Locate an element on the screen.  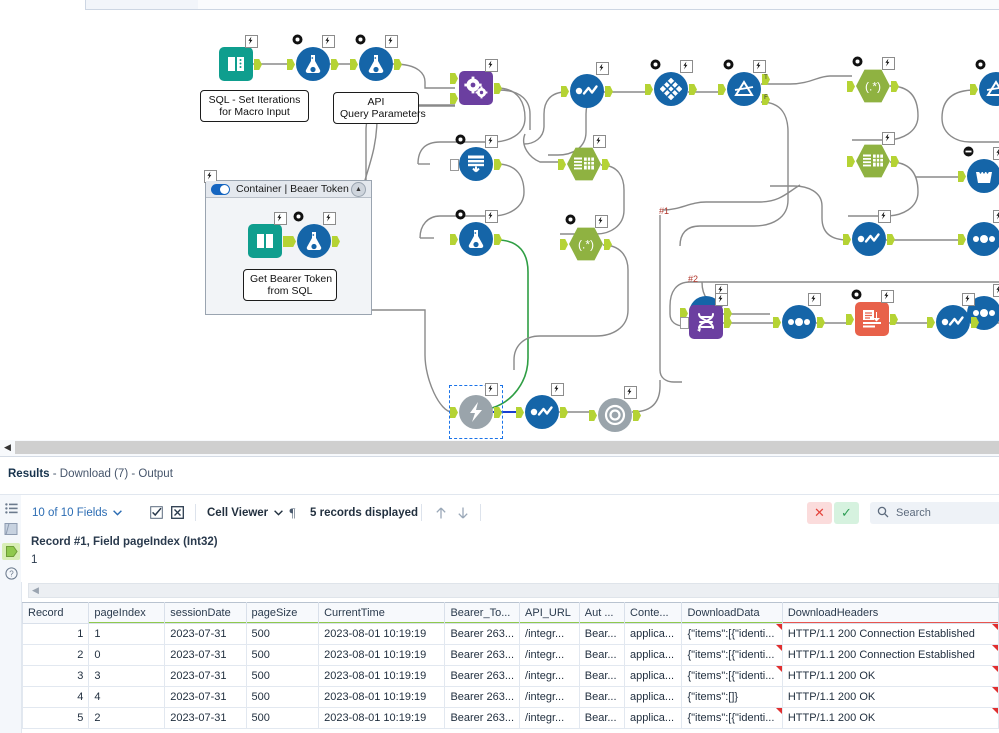
container-enable-toggle is located at coordinates (220, 189).